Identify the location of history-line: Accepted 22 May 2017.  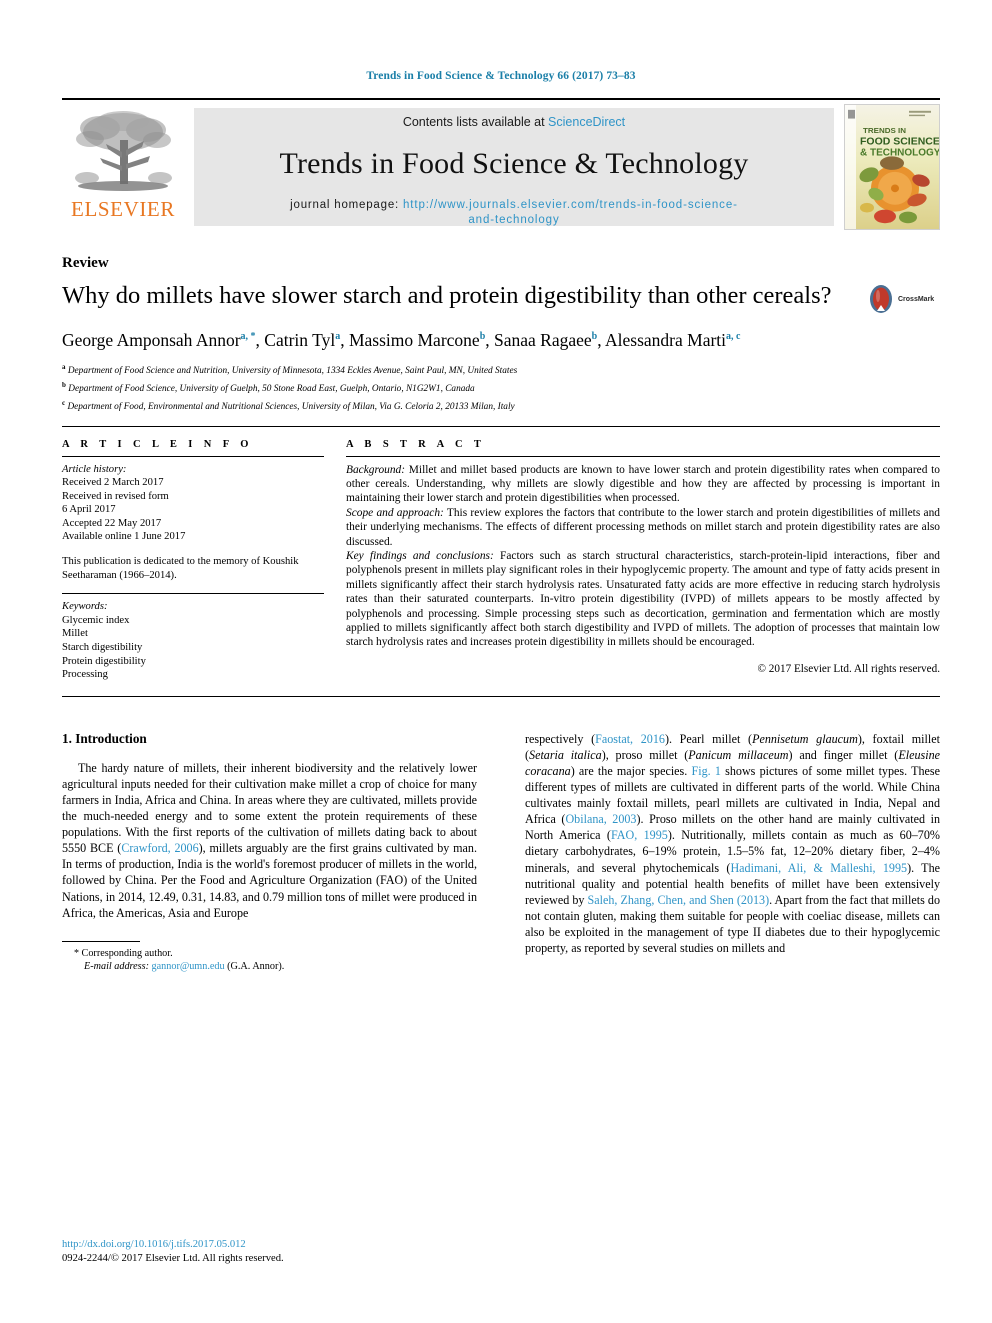
(112, 523).